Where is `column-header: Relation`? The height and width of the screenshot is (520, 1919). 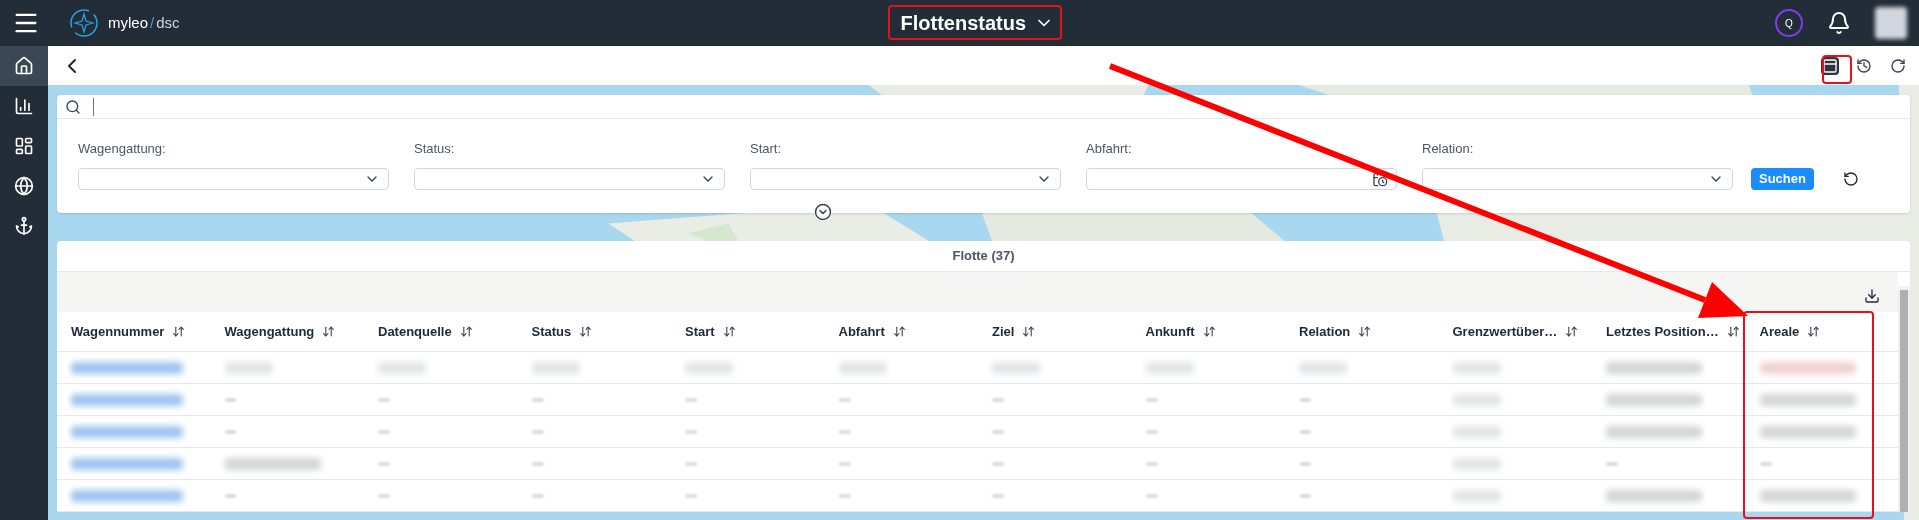 column-header: Relation is located at coordinates (1325, 331).